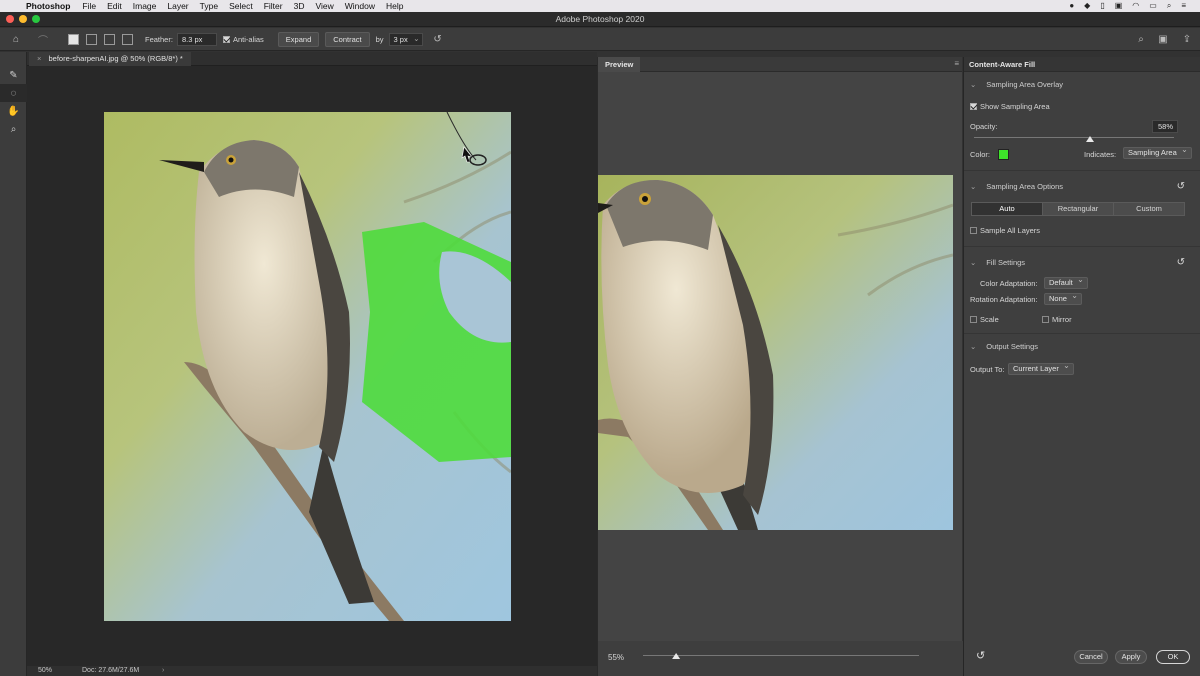  I want to click on sampling-options-header: ⌄ Sampling Area Options ↺, so click(1082, 186).